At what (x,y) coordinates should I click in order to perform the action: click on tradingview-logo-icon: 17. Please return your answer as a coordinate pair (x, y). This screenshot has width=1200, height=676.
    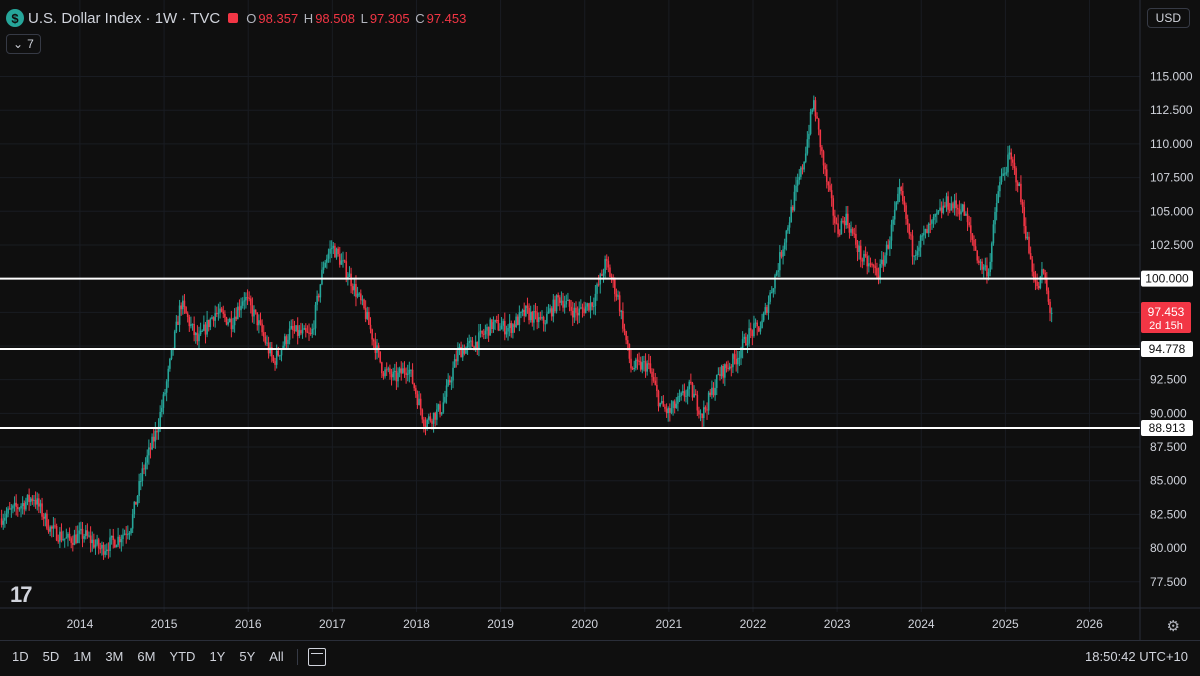
    Looking at the image, I should click on (21, 595).